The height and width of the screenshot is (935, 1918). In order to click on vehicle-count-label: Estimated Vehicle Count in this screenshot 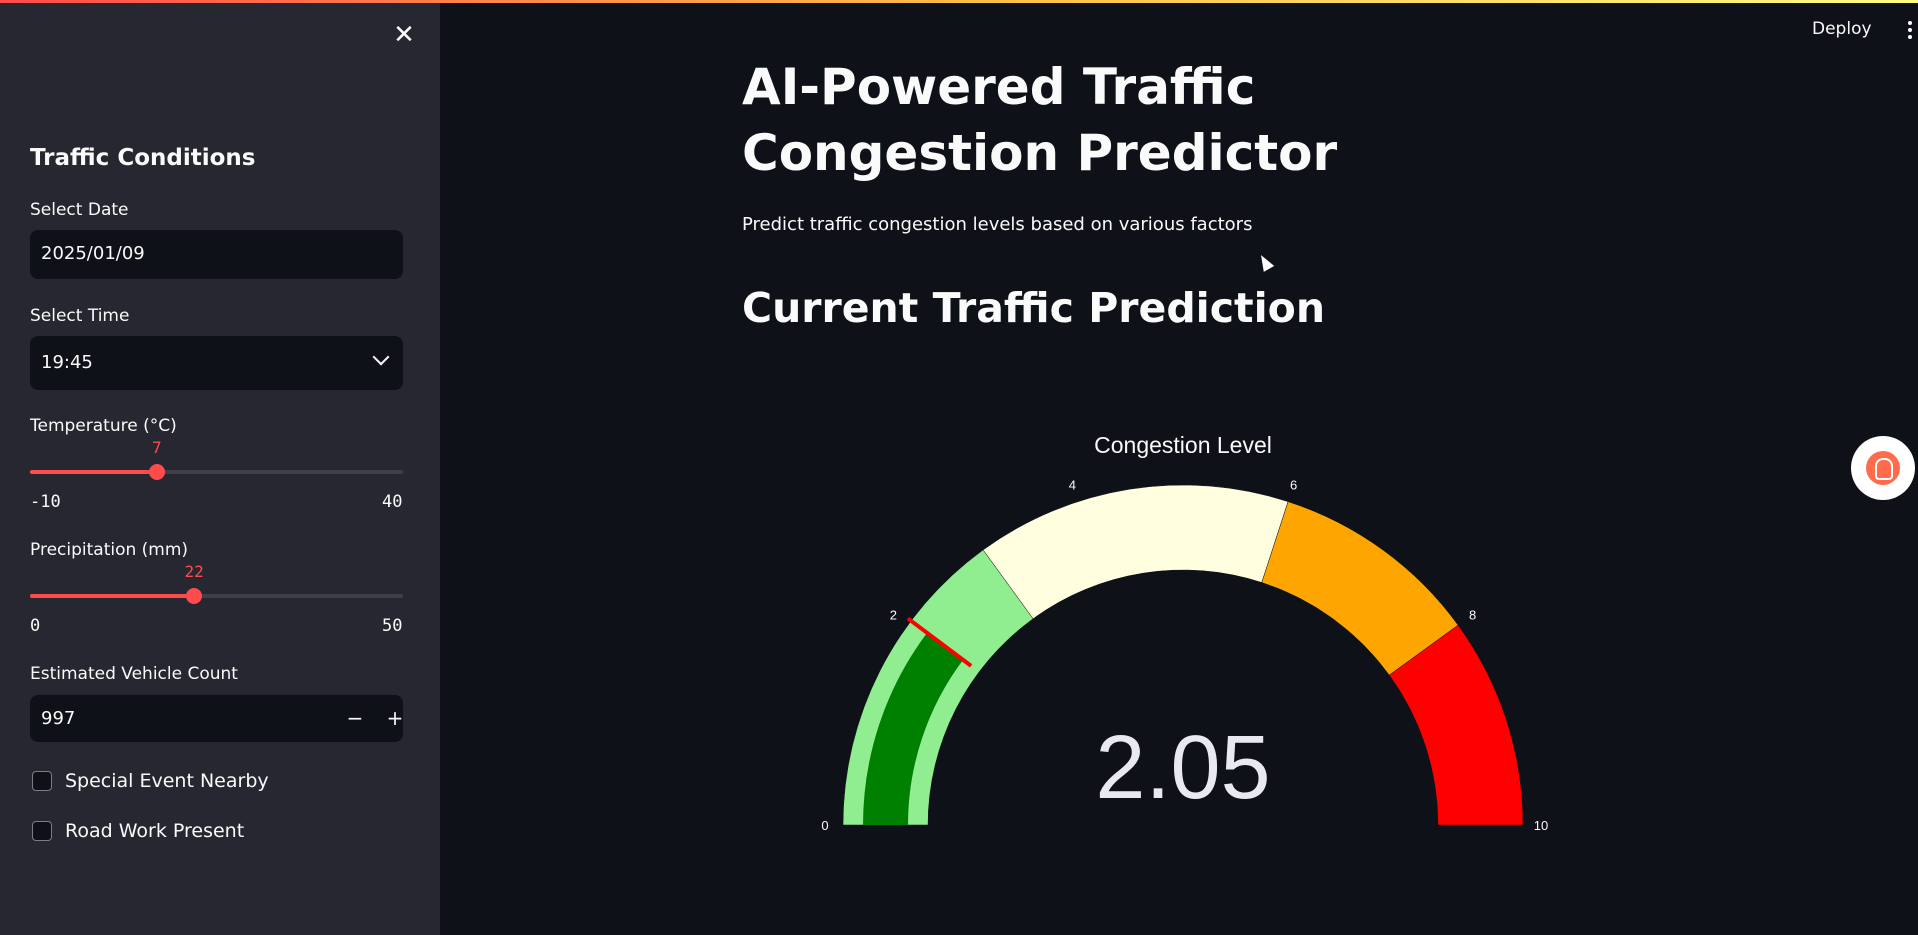, I will do `click(134, 674)`.